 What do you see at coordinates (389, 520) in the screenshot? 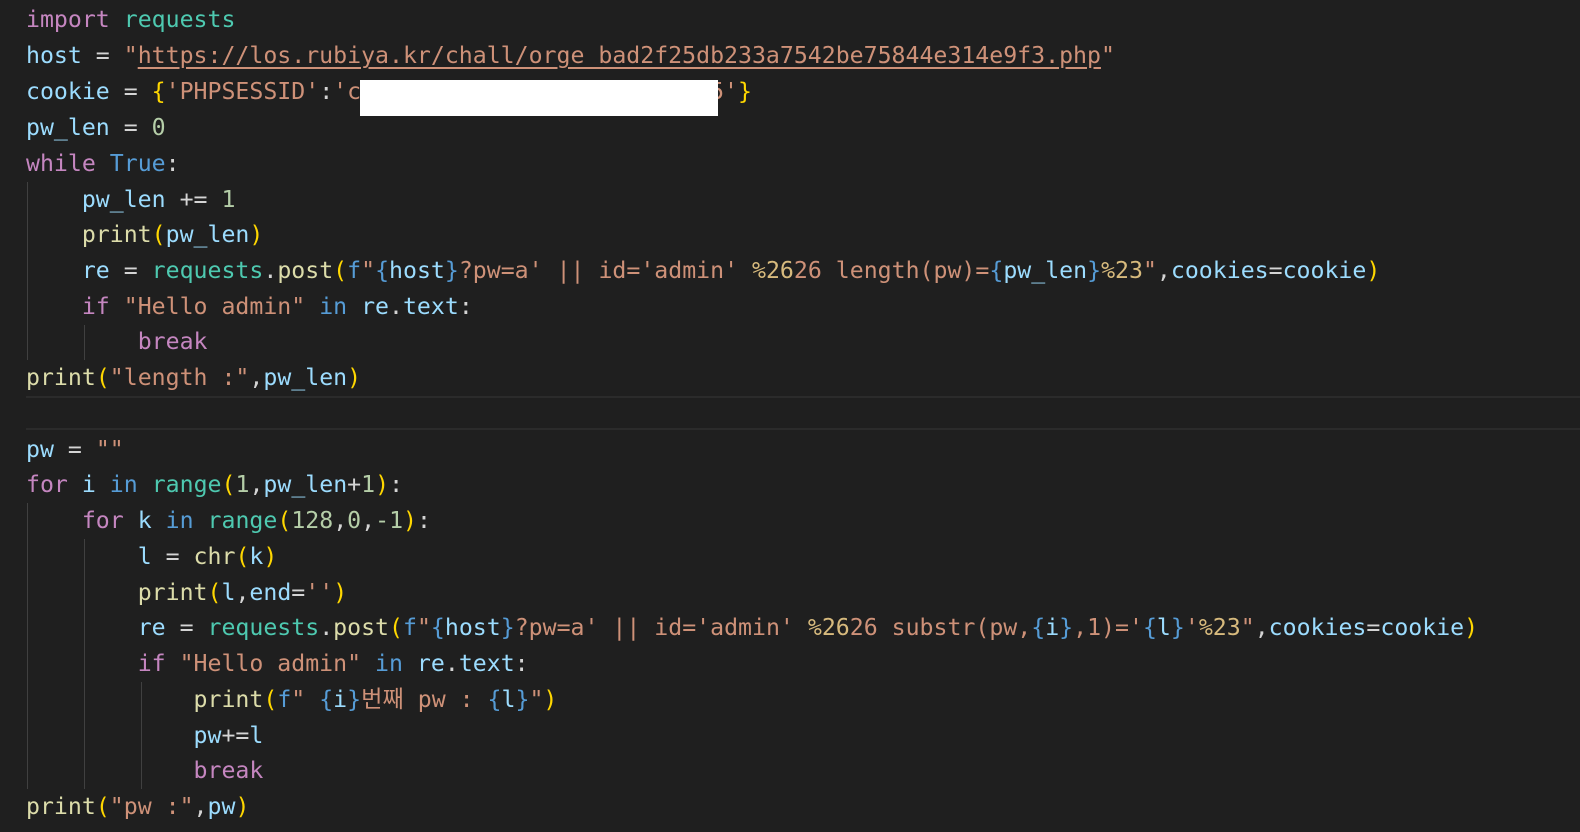
I see `number-literal: -1` at bounding box center [389, 520].